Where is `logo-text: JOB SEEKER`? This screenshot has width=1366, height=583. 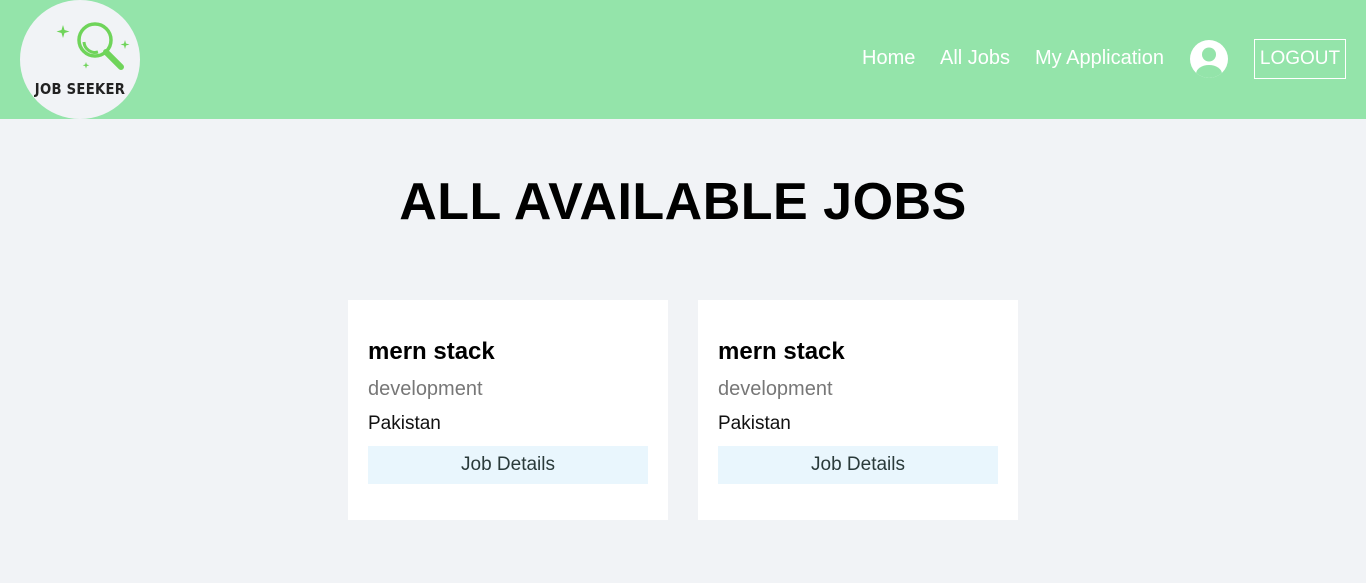
logo-text: JOB SEEKER is located at coordinates (80, 89).